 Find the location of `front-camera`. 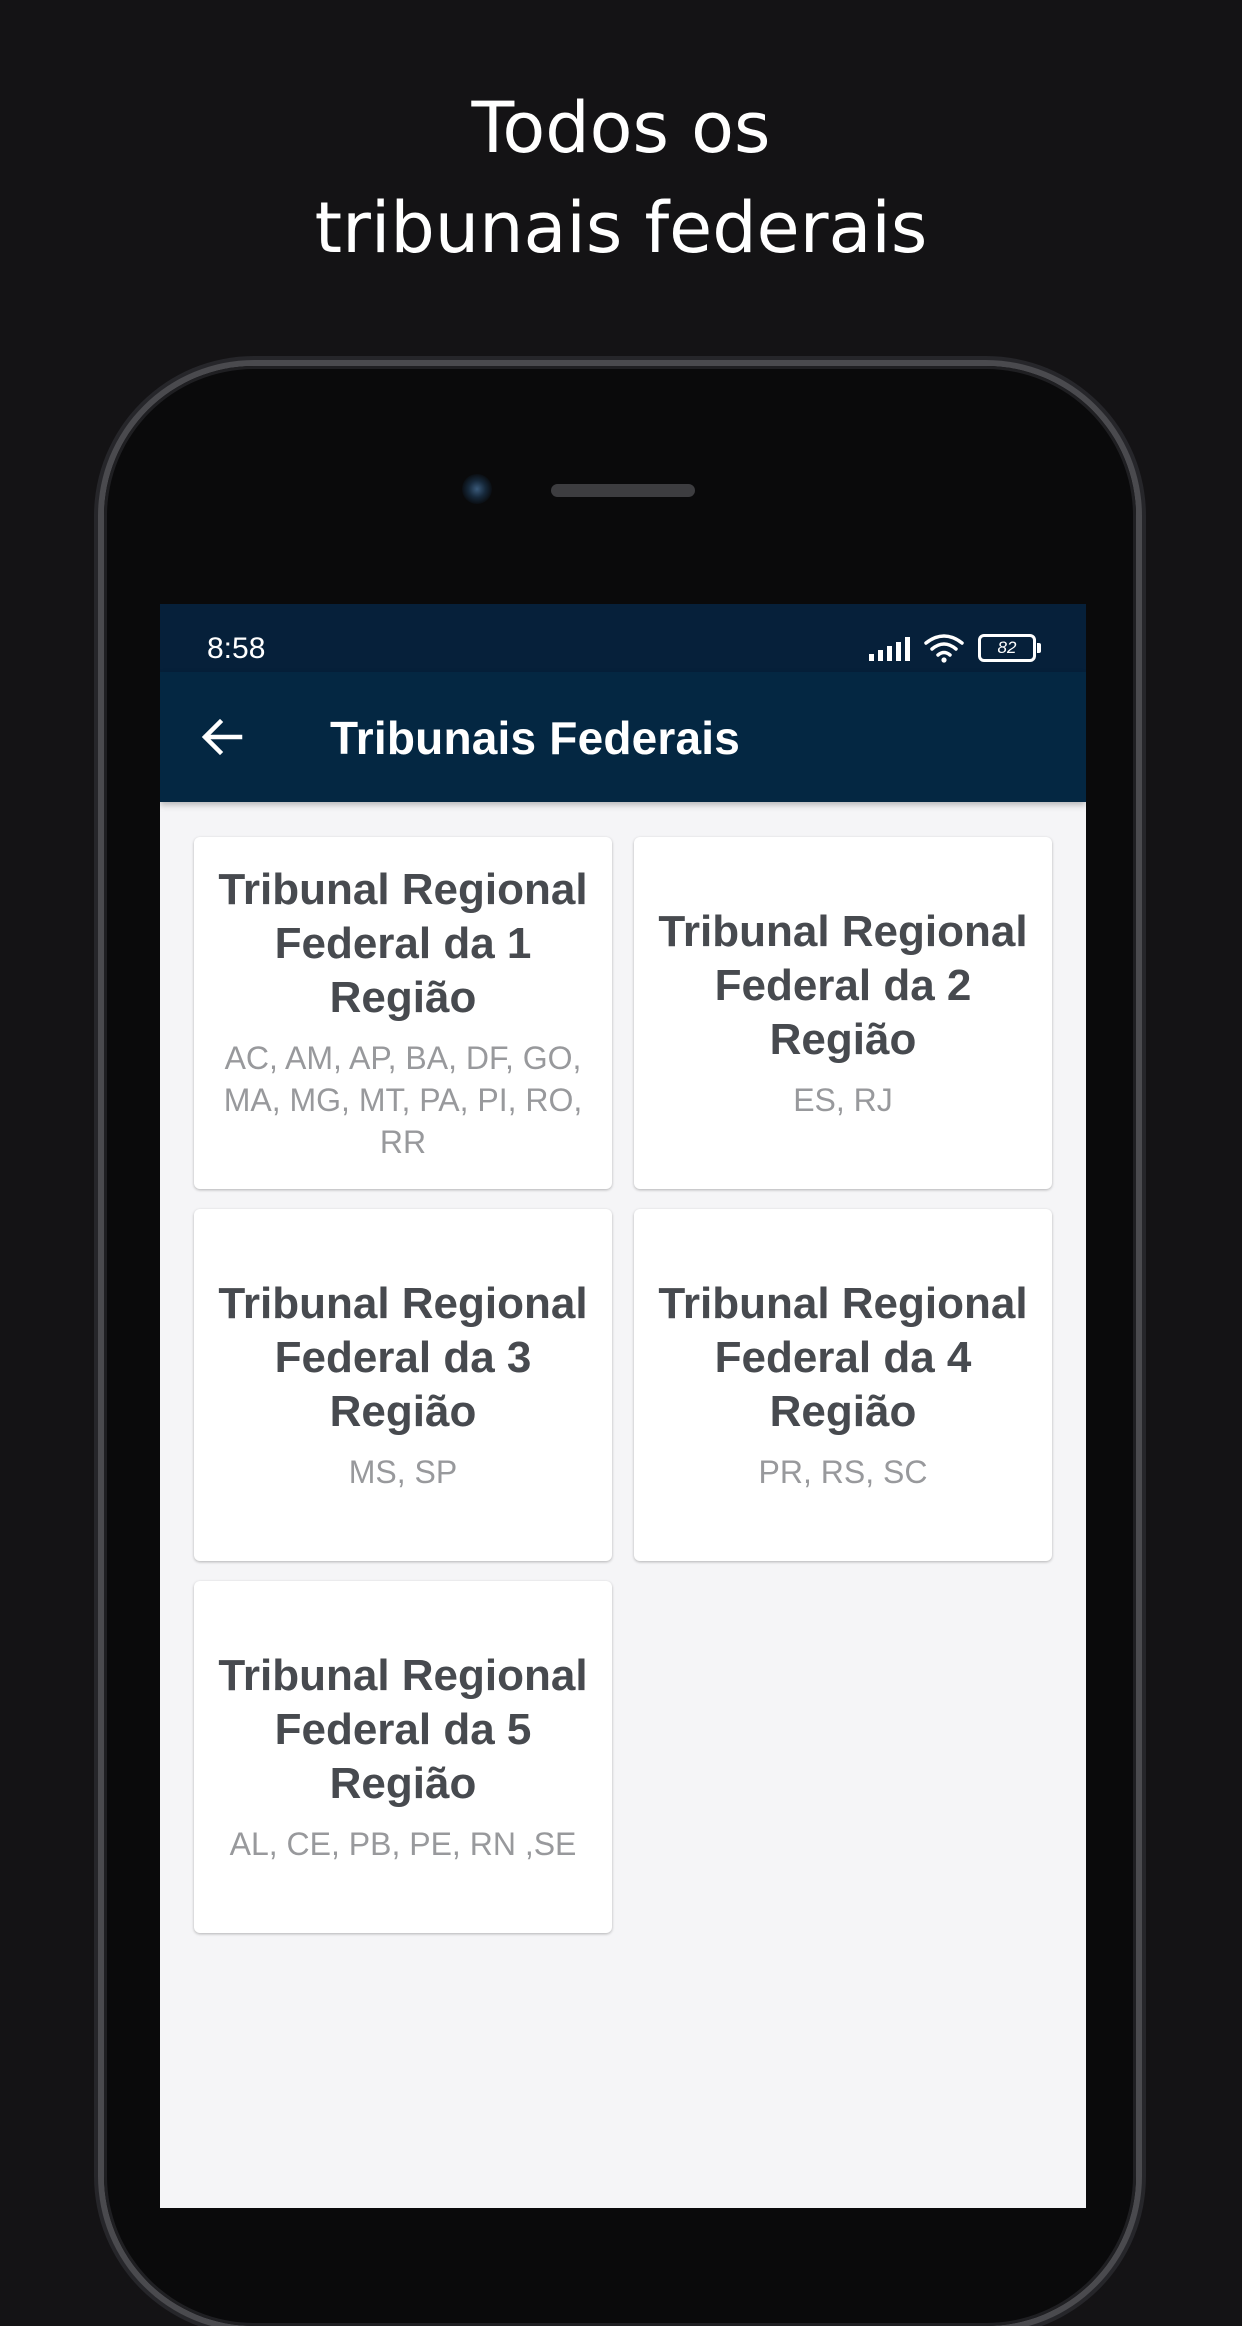

front-camera is located at coordinates (477, 489).